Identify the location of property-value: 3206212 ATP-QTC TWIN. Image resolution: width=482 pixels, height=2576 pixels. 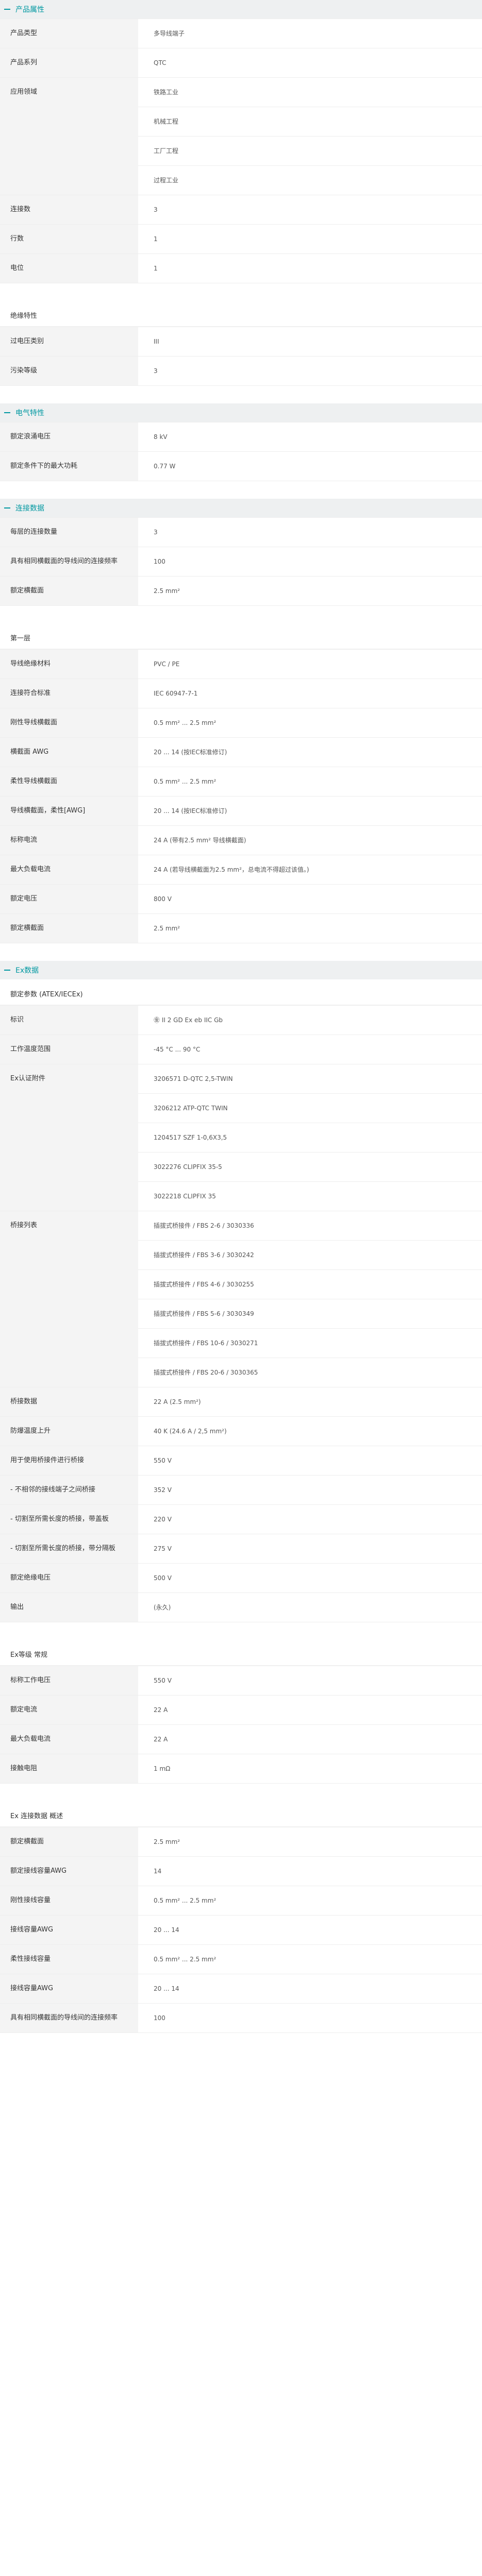
(310, 1108).